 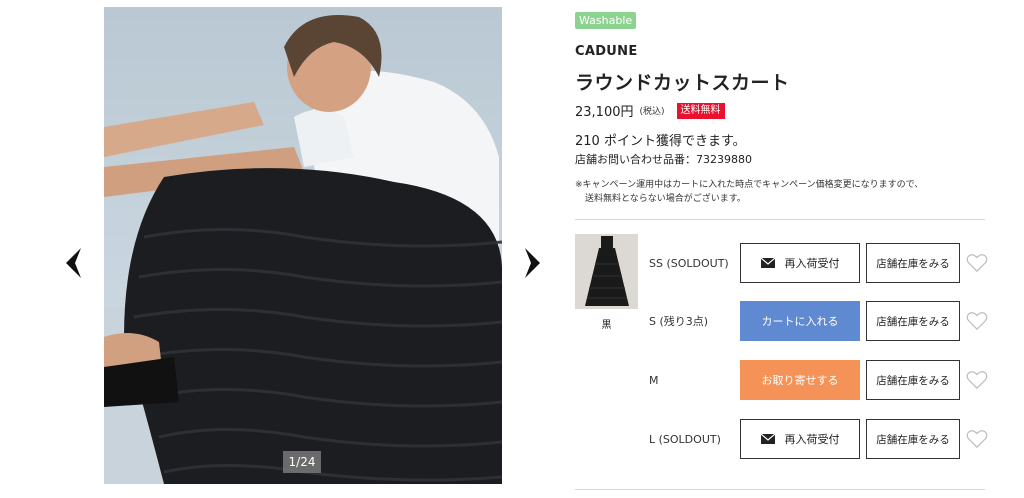 I want to click on chevron-left-icon, so click(x=73, y=263).